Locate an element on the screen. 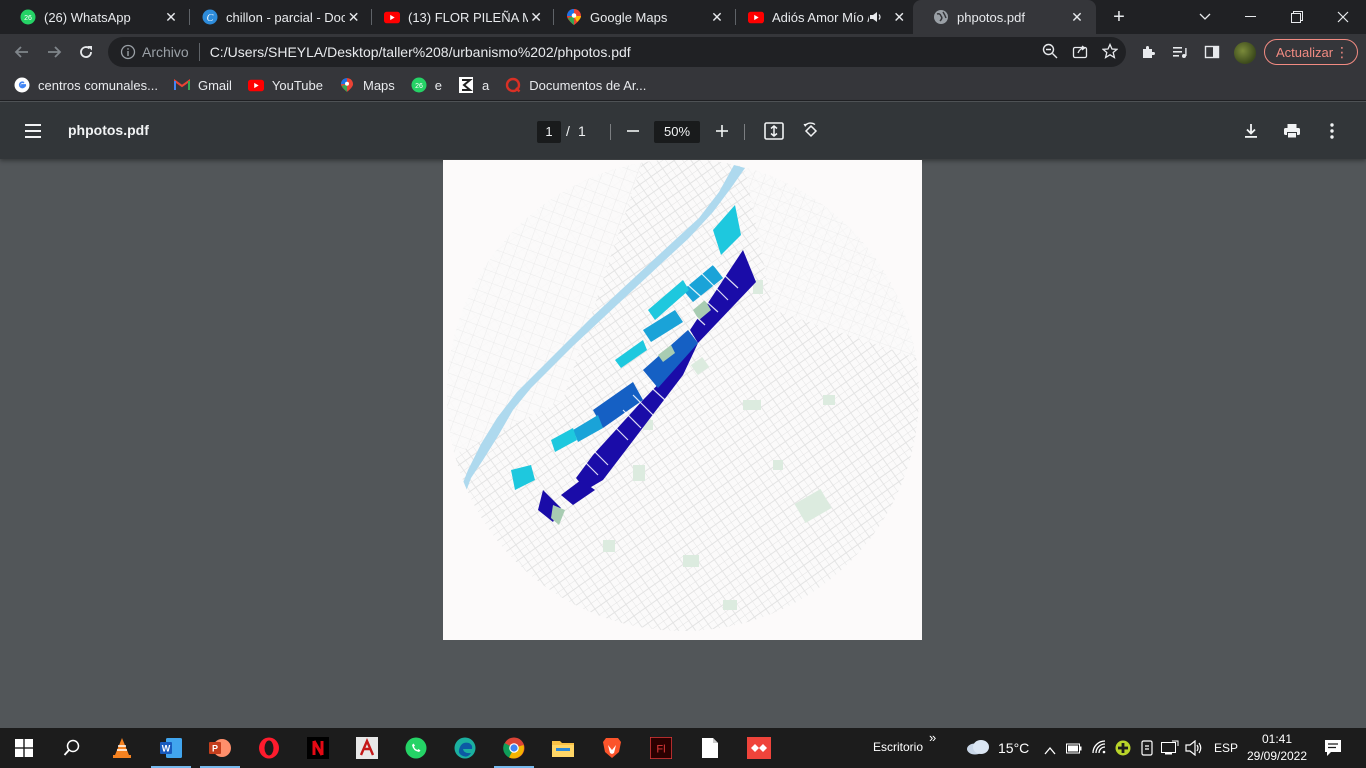 Image resolution: width=1366 pixels, height=768 pixels. clock-time: 01:41 is located at coordinates (1277, 739).